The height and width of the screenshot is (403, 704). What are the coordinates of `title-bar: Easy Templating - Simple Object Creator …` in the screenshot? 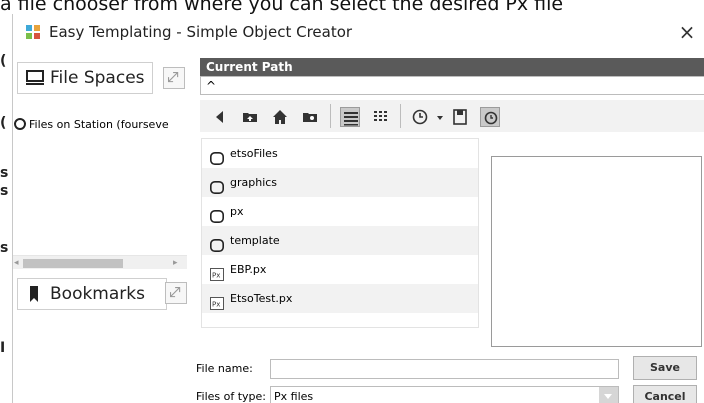 It's located at (358, 32).